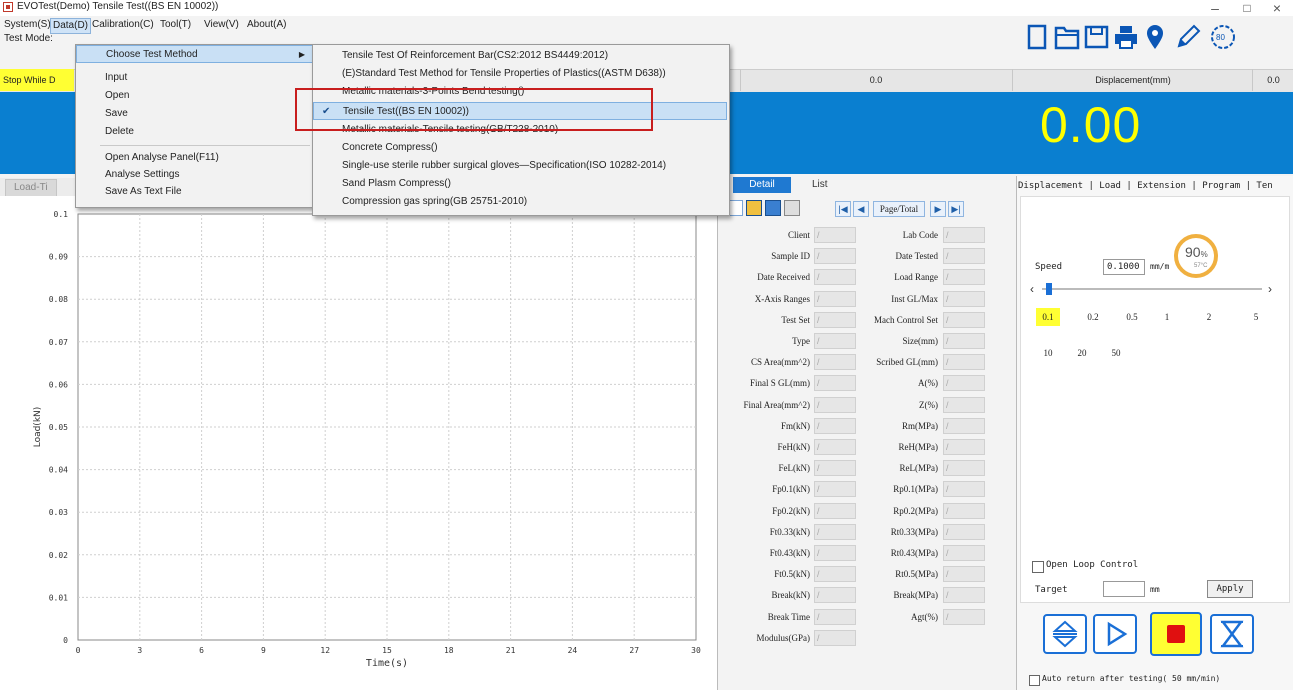 The width and height of the screenshot is (1293, 690). What do you see at coordinates (1152, 289) in the screenshot?
I see `speed-slider-track` at bounding box center [1152, 289].